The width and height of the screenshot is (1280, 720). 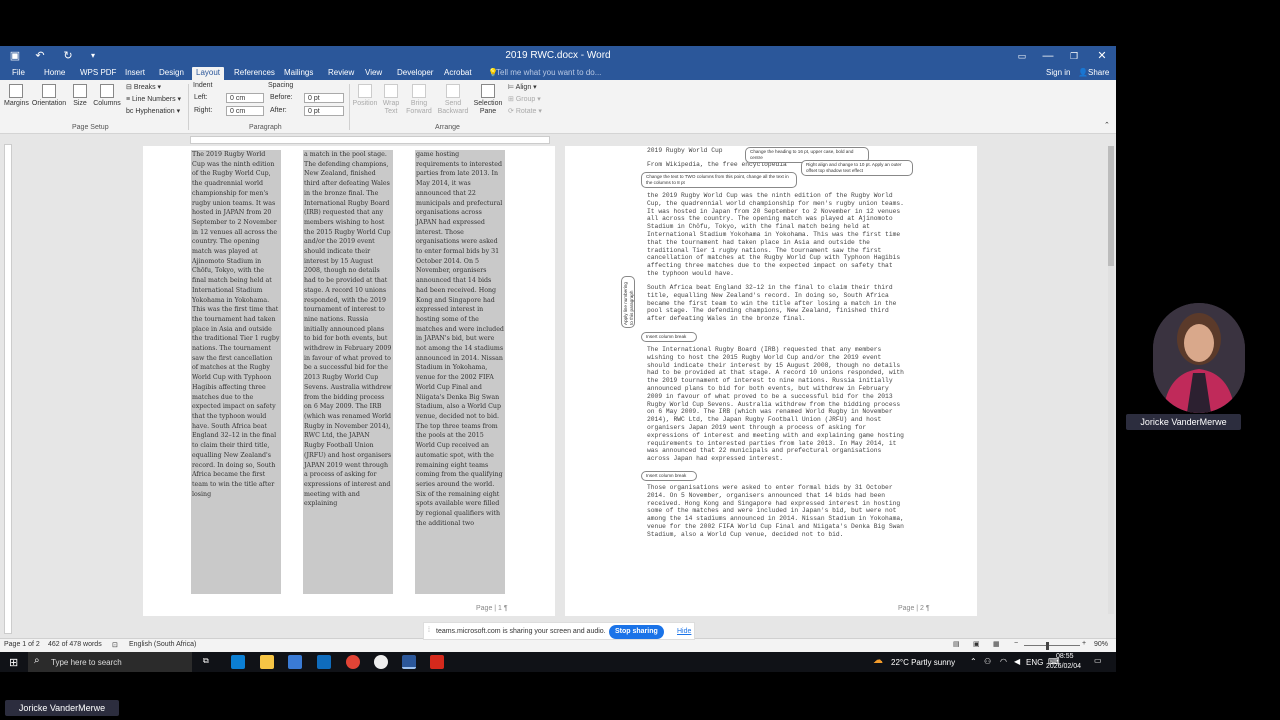 I want to click on align-button: ⊨ Align ▾, so click(x=522, y=88).